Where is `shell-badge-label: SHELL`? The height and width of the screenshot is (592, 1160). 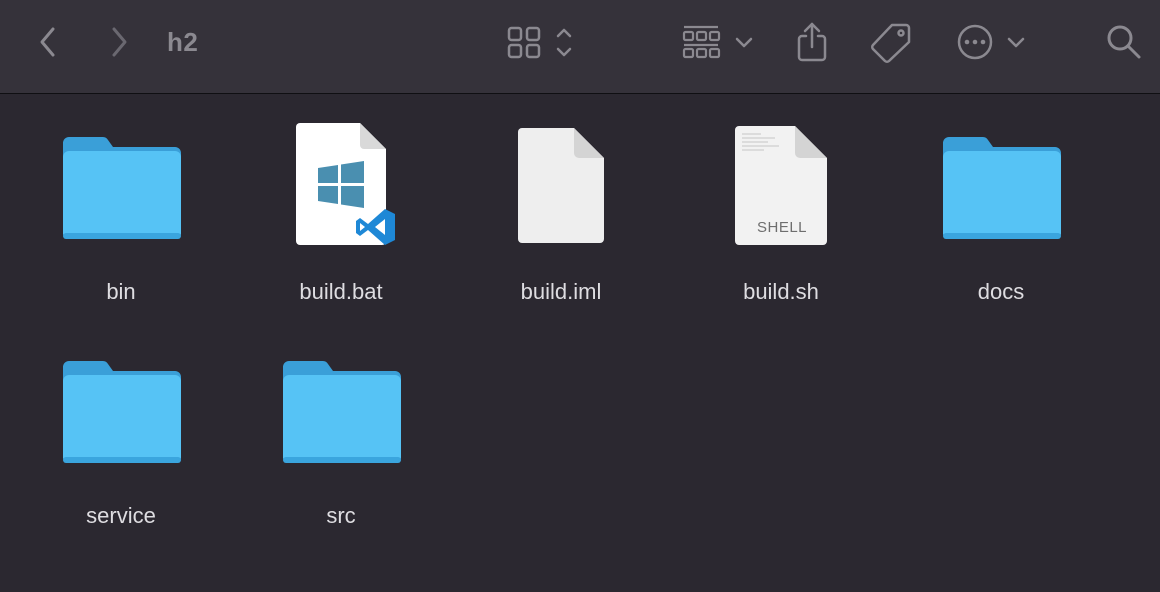
shell-badge-label: SHELL is located at coordinates (782, 227).